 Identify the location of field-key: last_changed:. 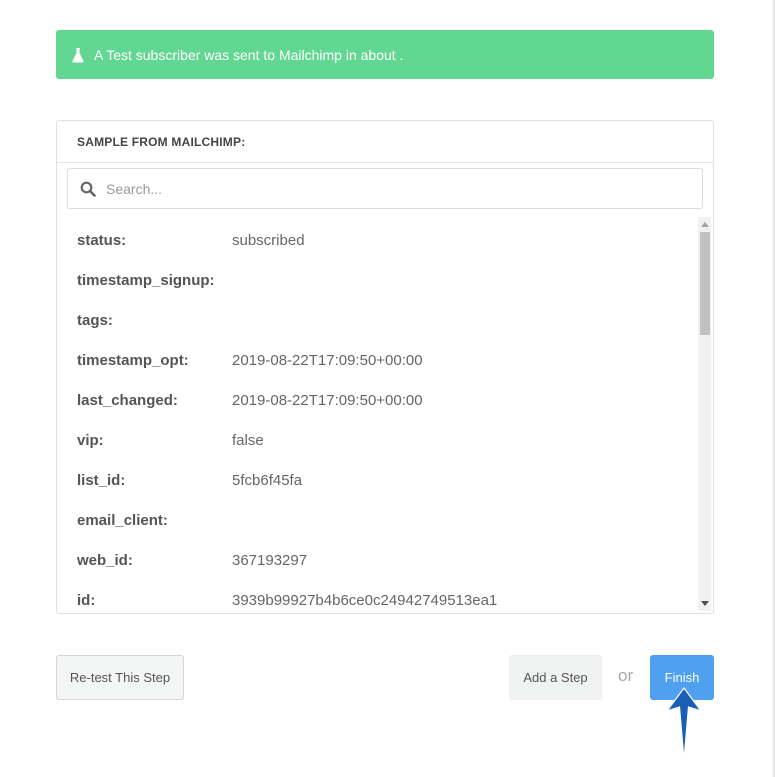
(127, 400).